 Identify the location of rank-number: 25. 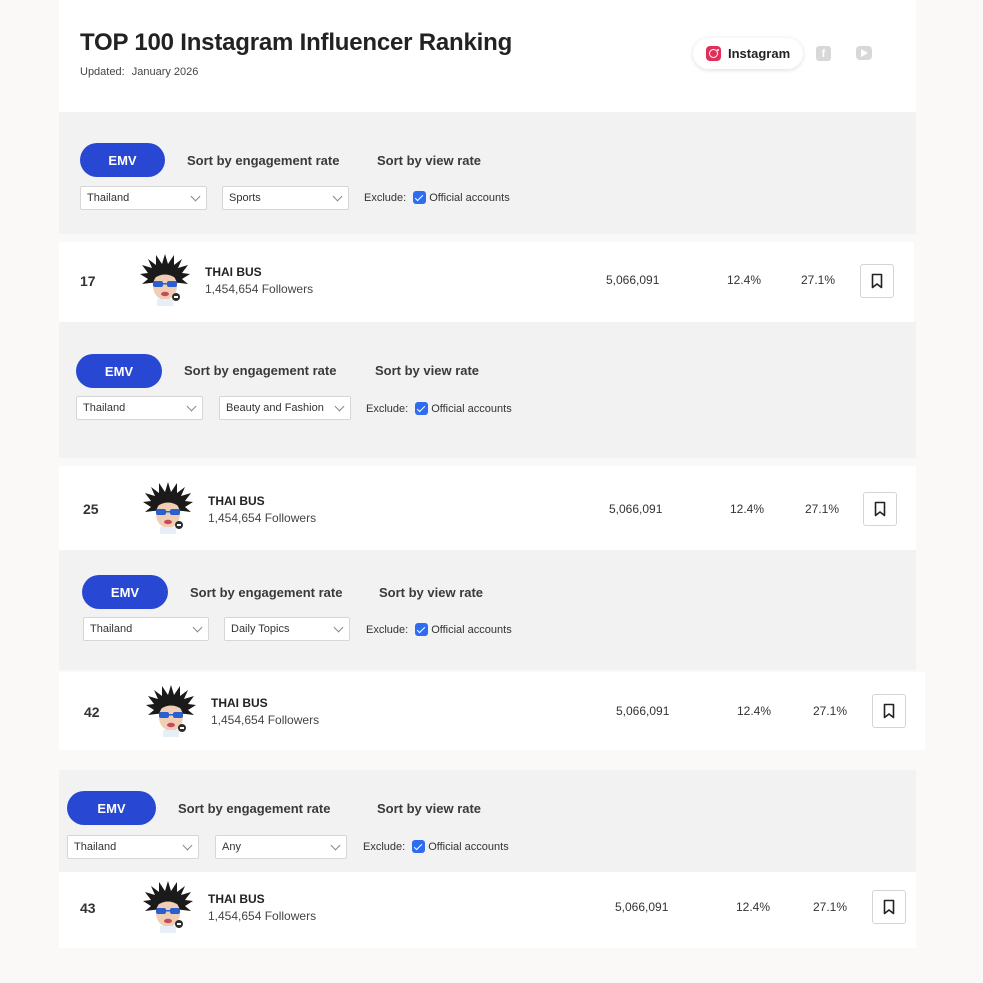
(91, 509).